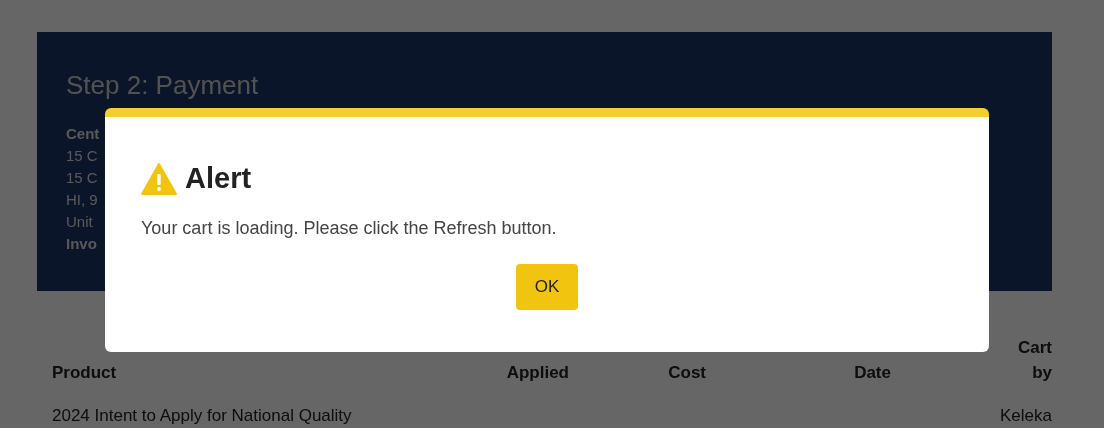  What do you see at coordinates (83, 134) in the screenshot?
I see `address-label: Cent` at bounding box center [83, 134].